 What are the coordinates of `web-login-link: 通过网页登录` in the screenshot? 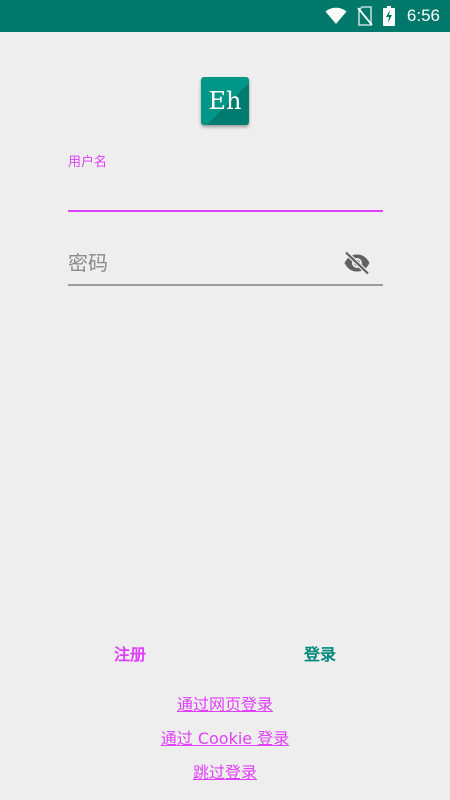 It's located at (225, 703).